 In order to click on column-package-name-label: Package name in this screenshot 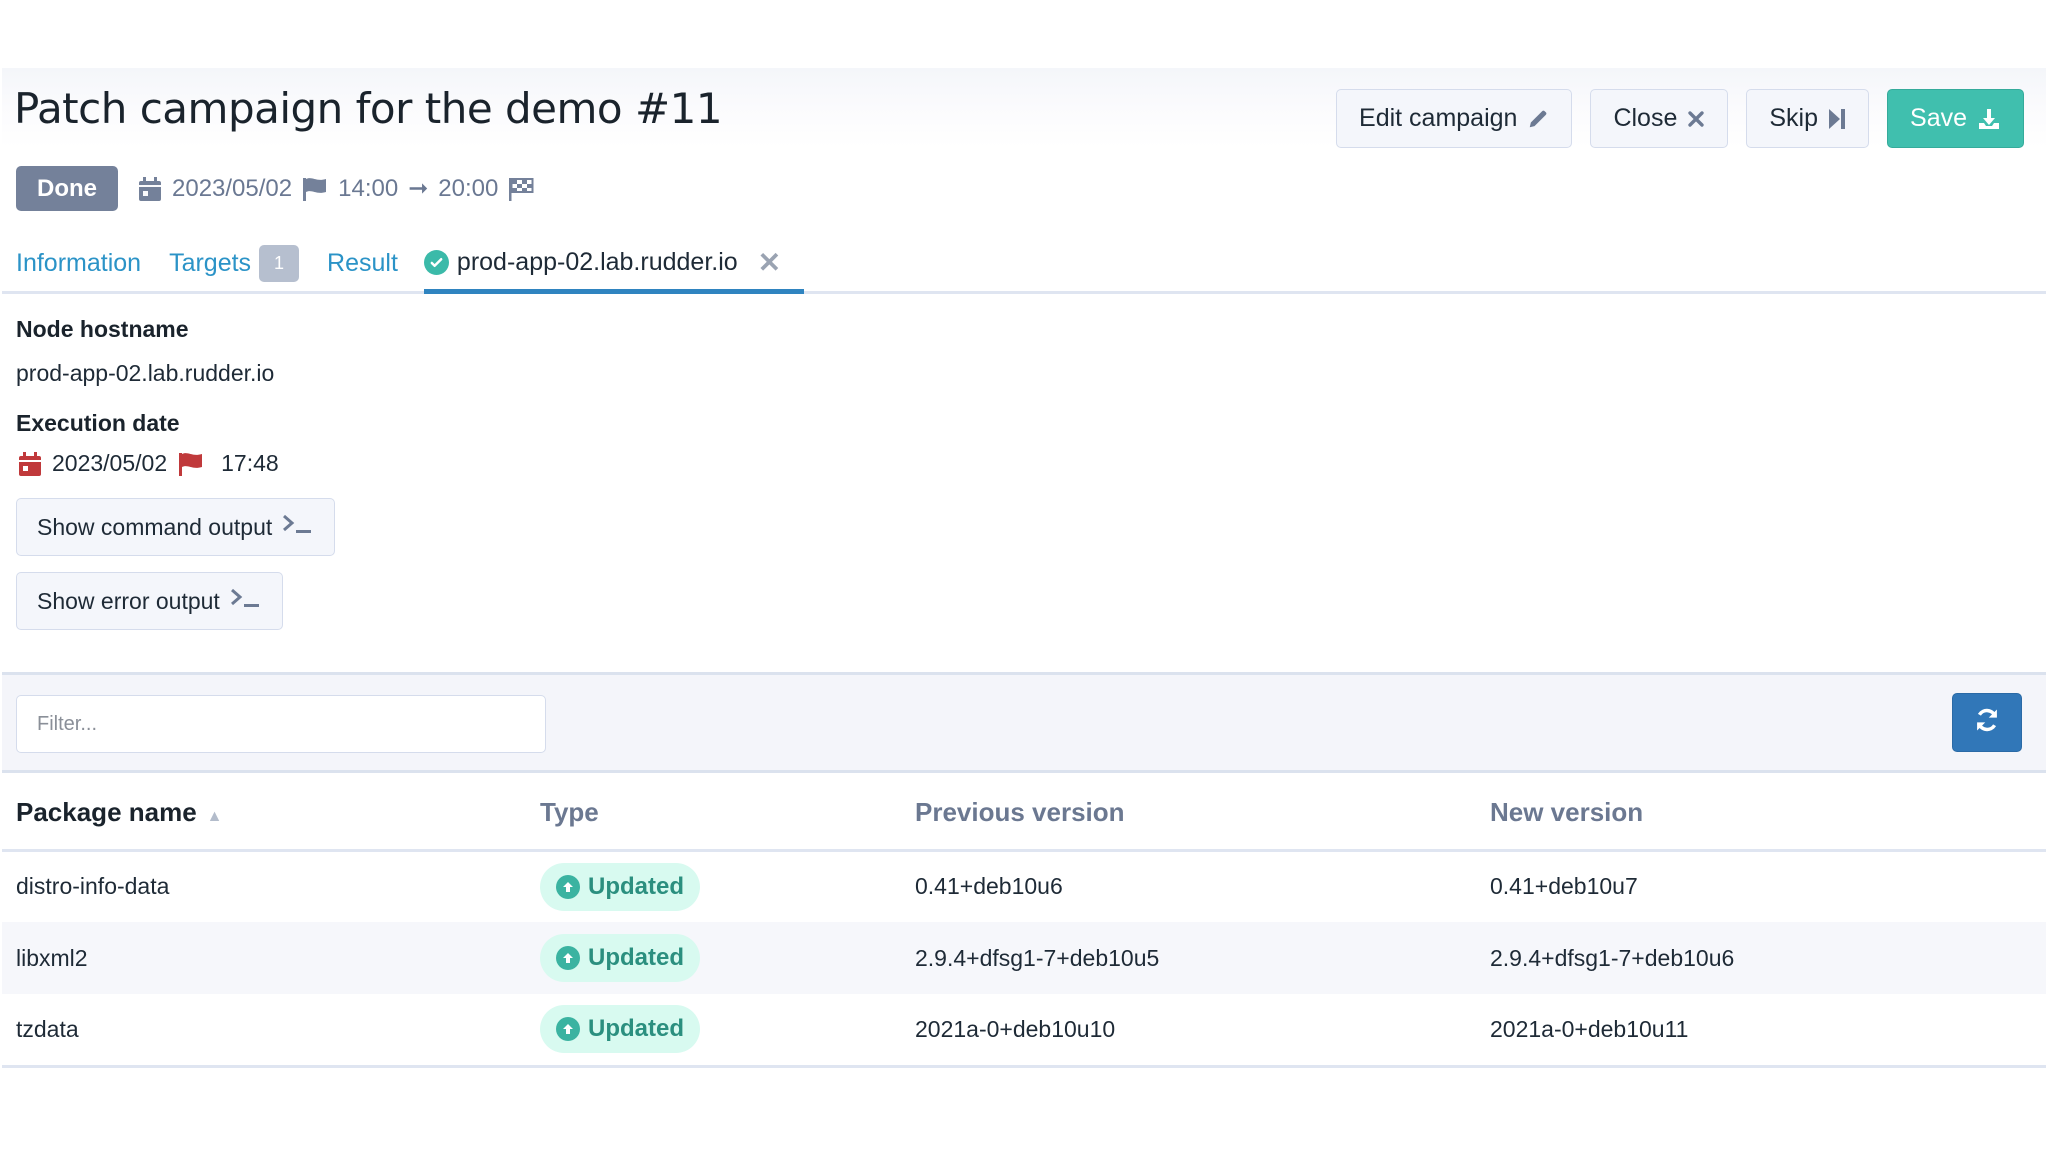, I will do `click(106, 811)`.